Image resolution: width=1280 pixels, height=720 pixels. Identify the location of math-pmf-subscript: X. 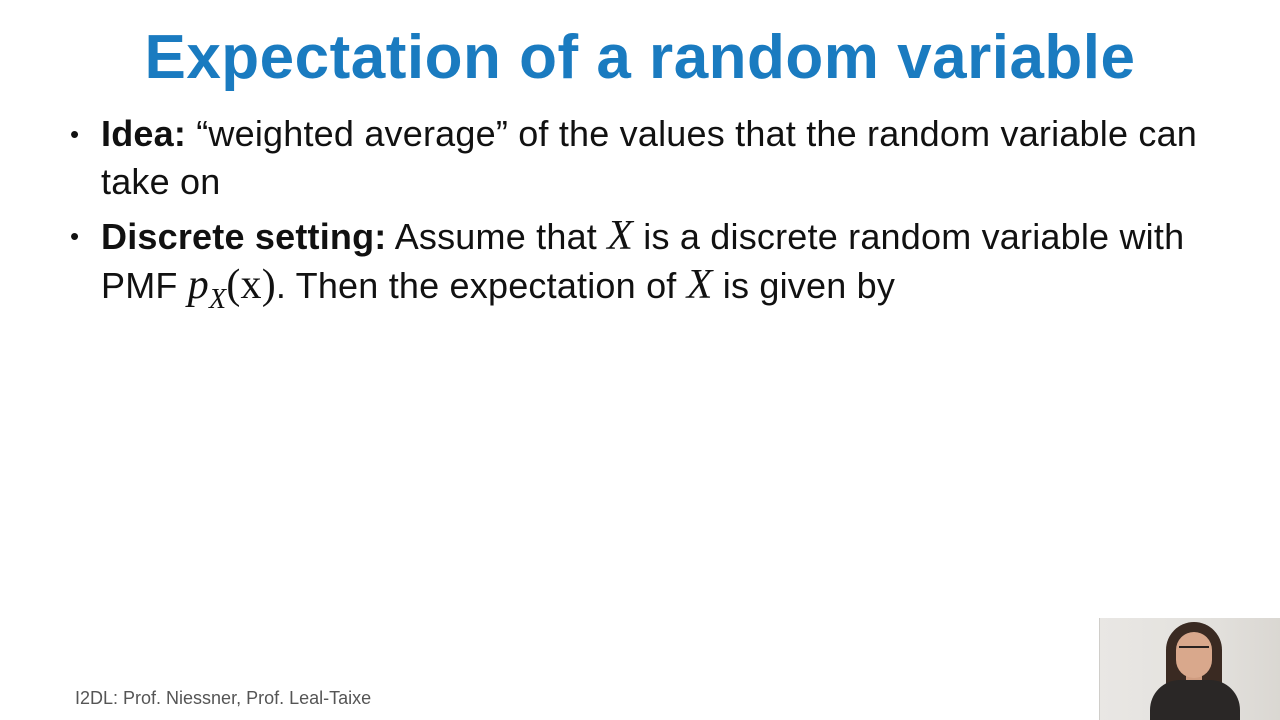
(218, 299).